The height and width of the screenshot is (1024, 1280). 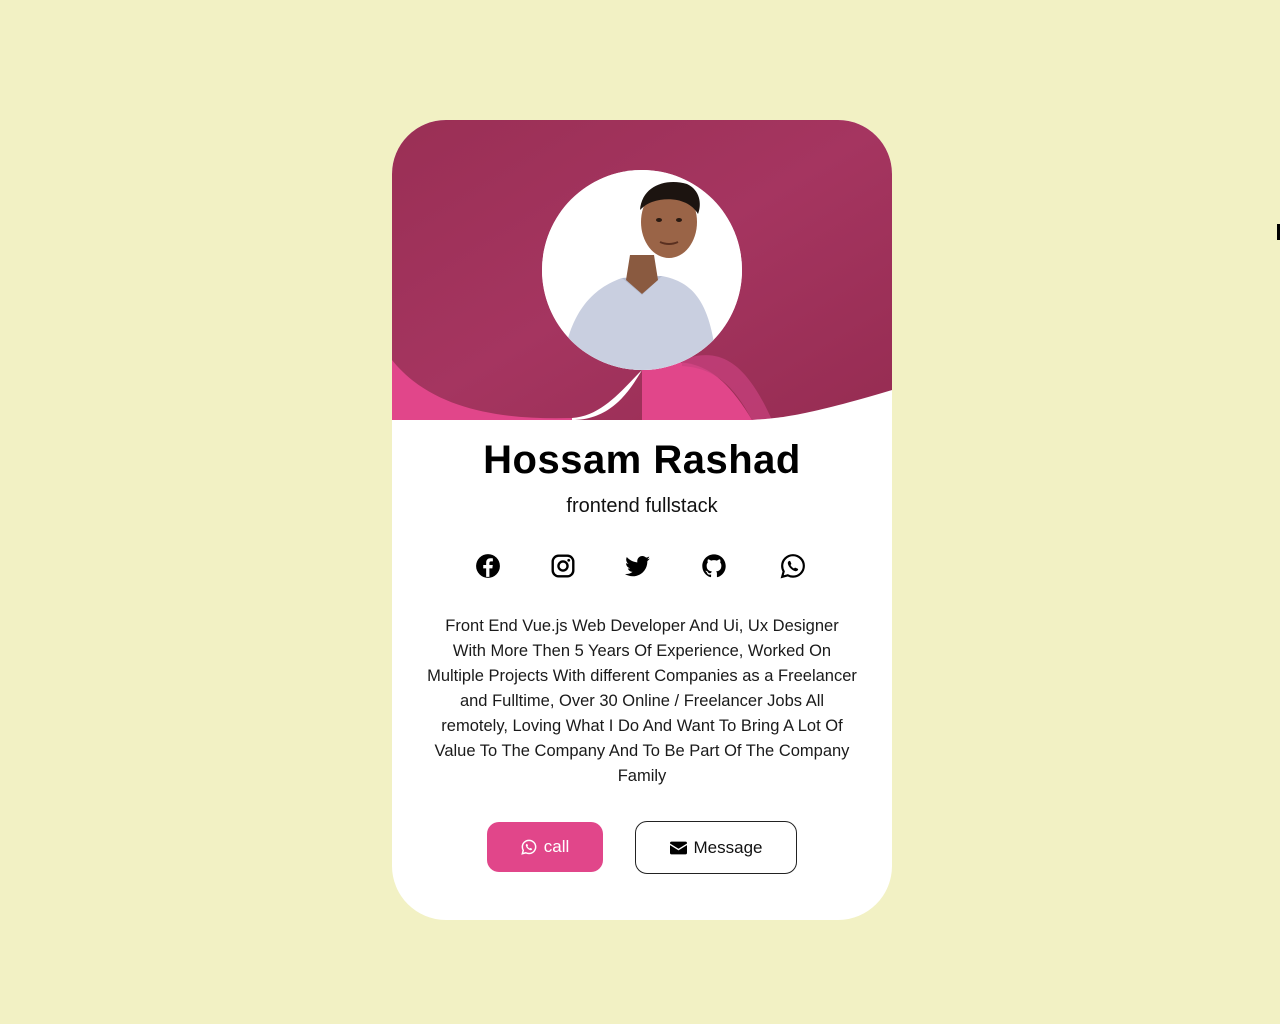 I want to click on envelope-icon, so click(x=678, y=848).